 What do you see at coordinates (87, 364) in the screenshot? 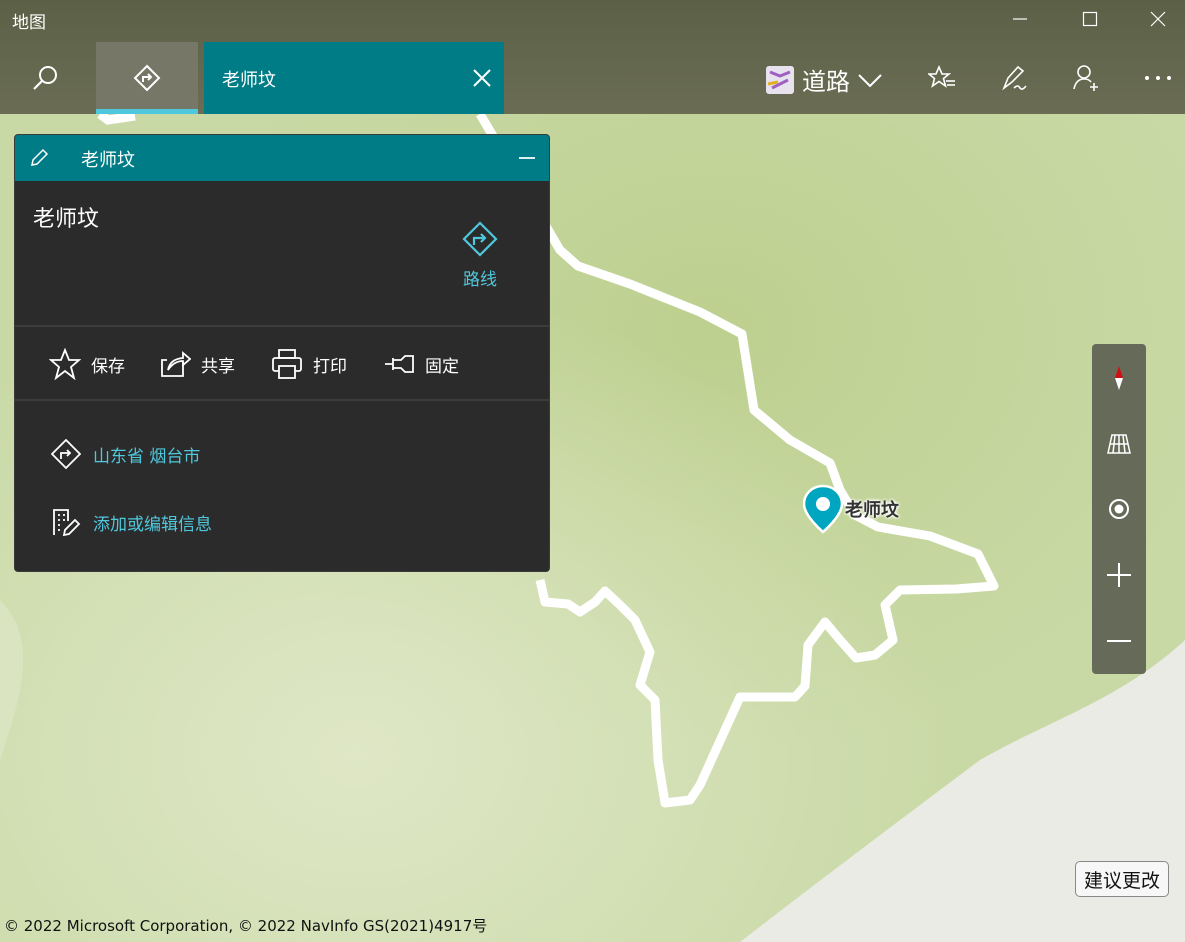
I see `save-button: 保存` at bounding box center [87, 364].